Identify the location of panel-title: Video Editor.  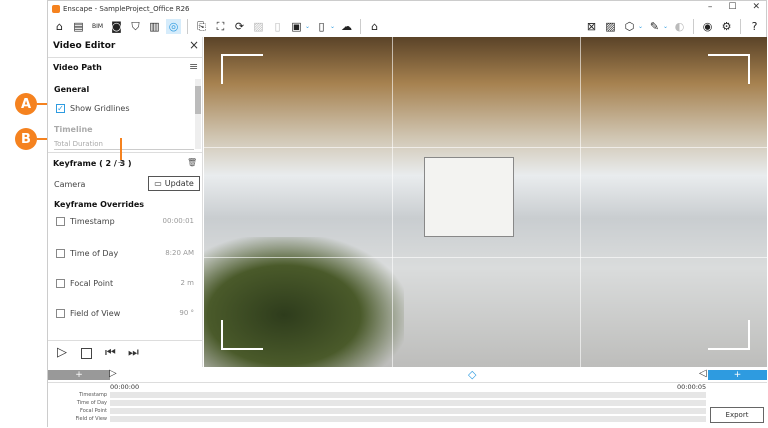
(84, 46).